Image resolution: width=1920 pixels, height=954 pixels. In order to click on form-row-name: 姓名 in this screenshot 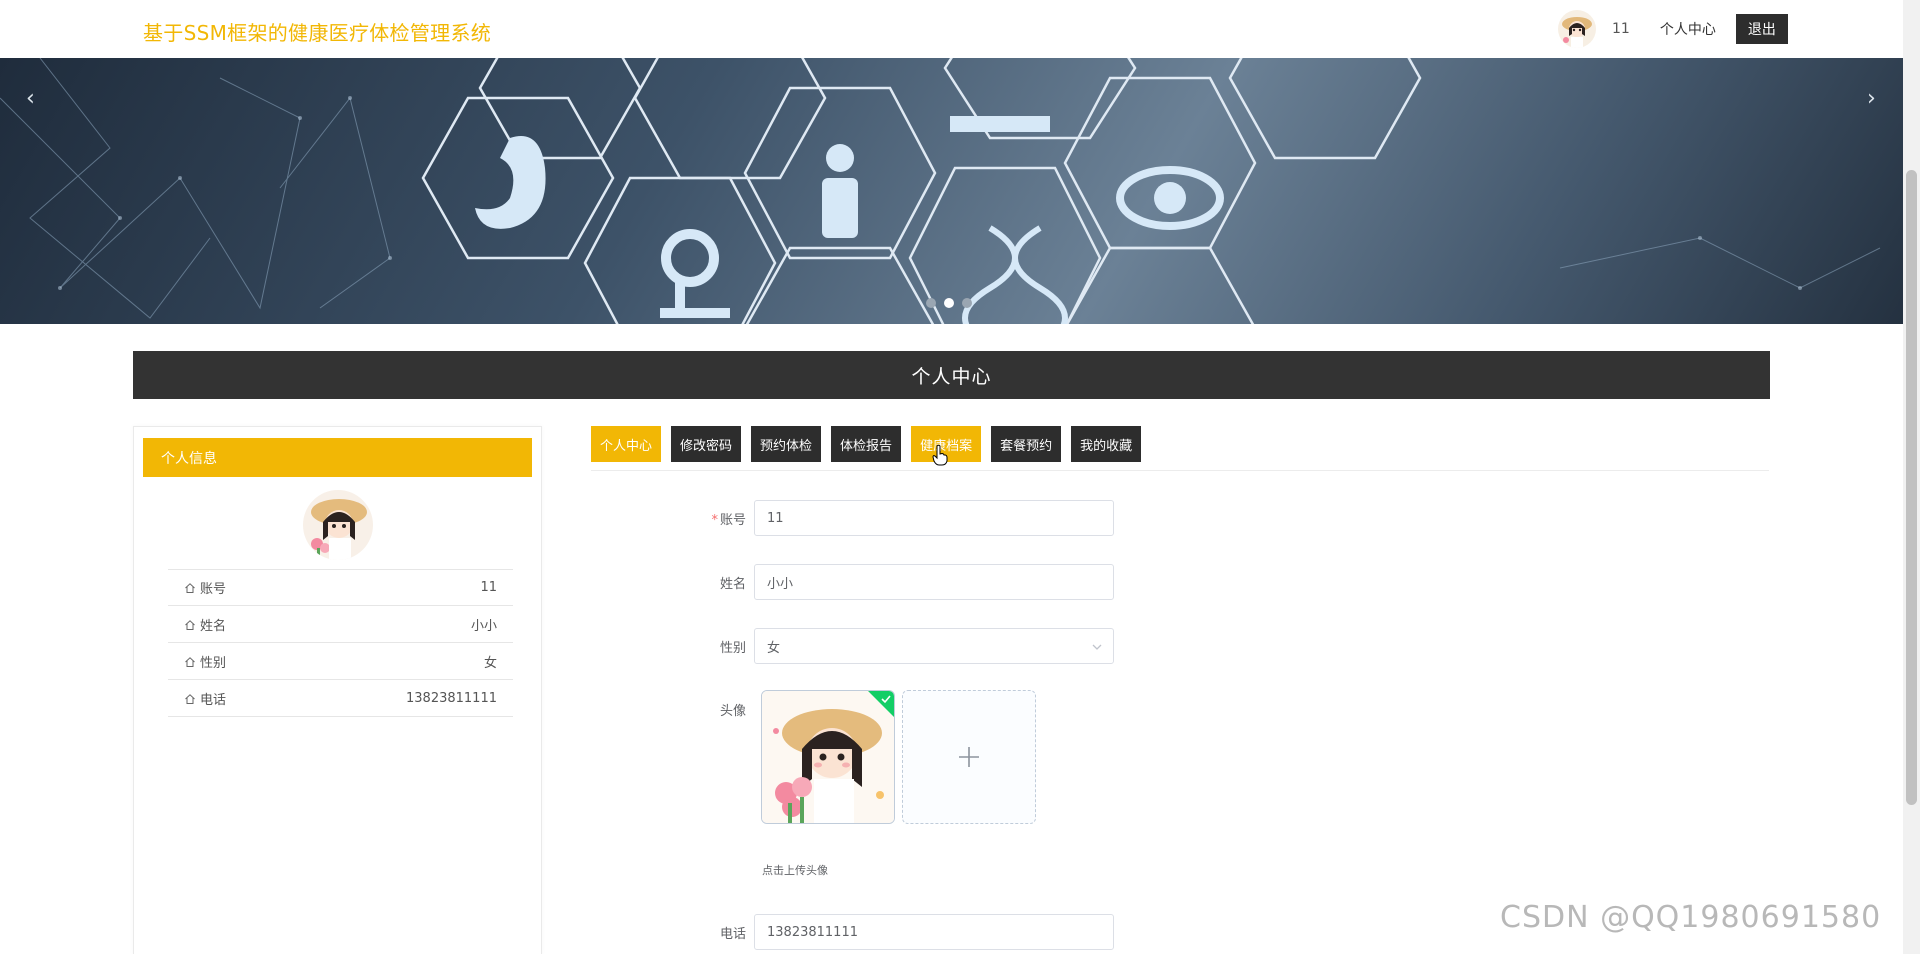, I will do `click(907, 582)`.